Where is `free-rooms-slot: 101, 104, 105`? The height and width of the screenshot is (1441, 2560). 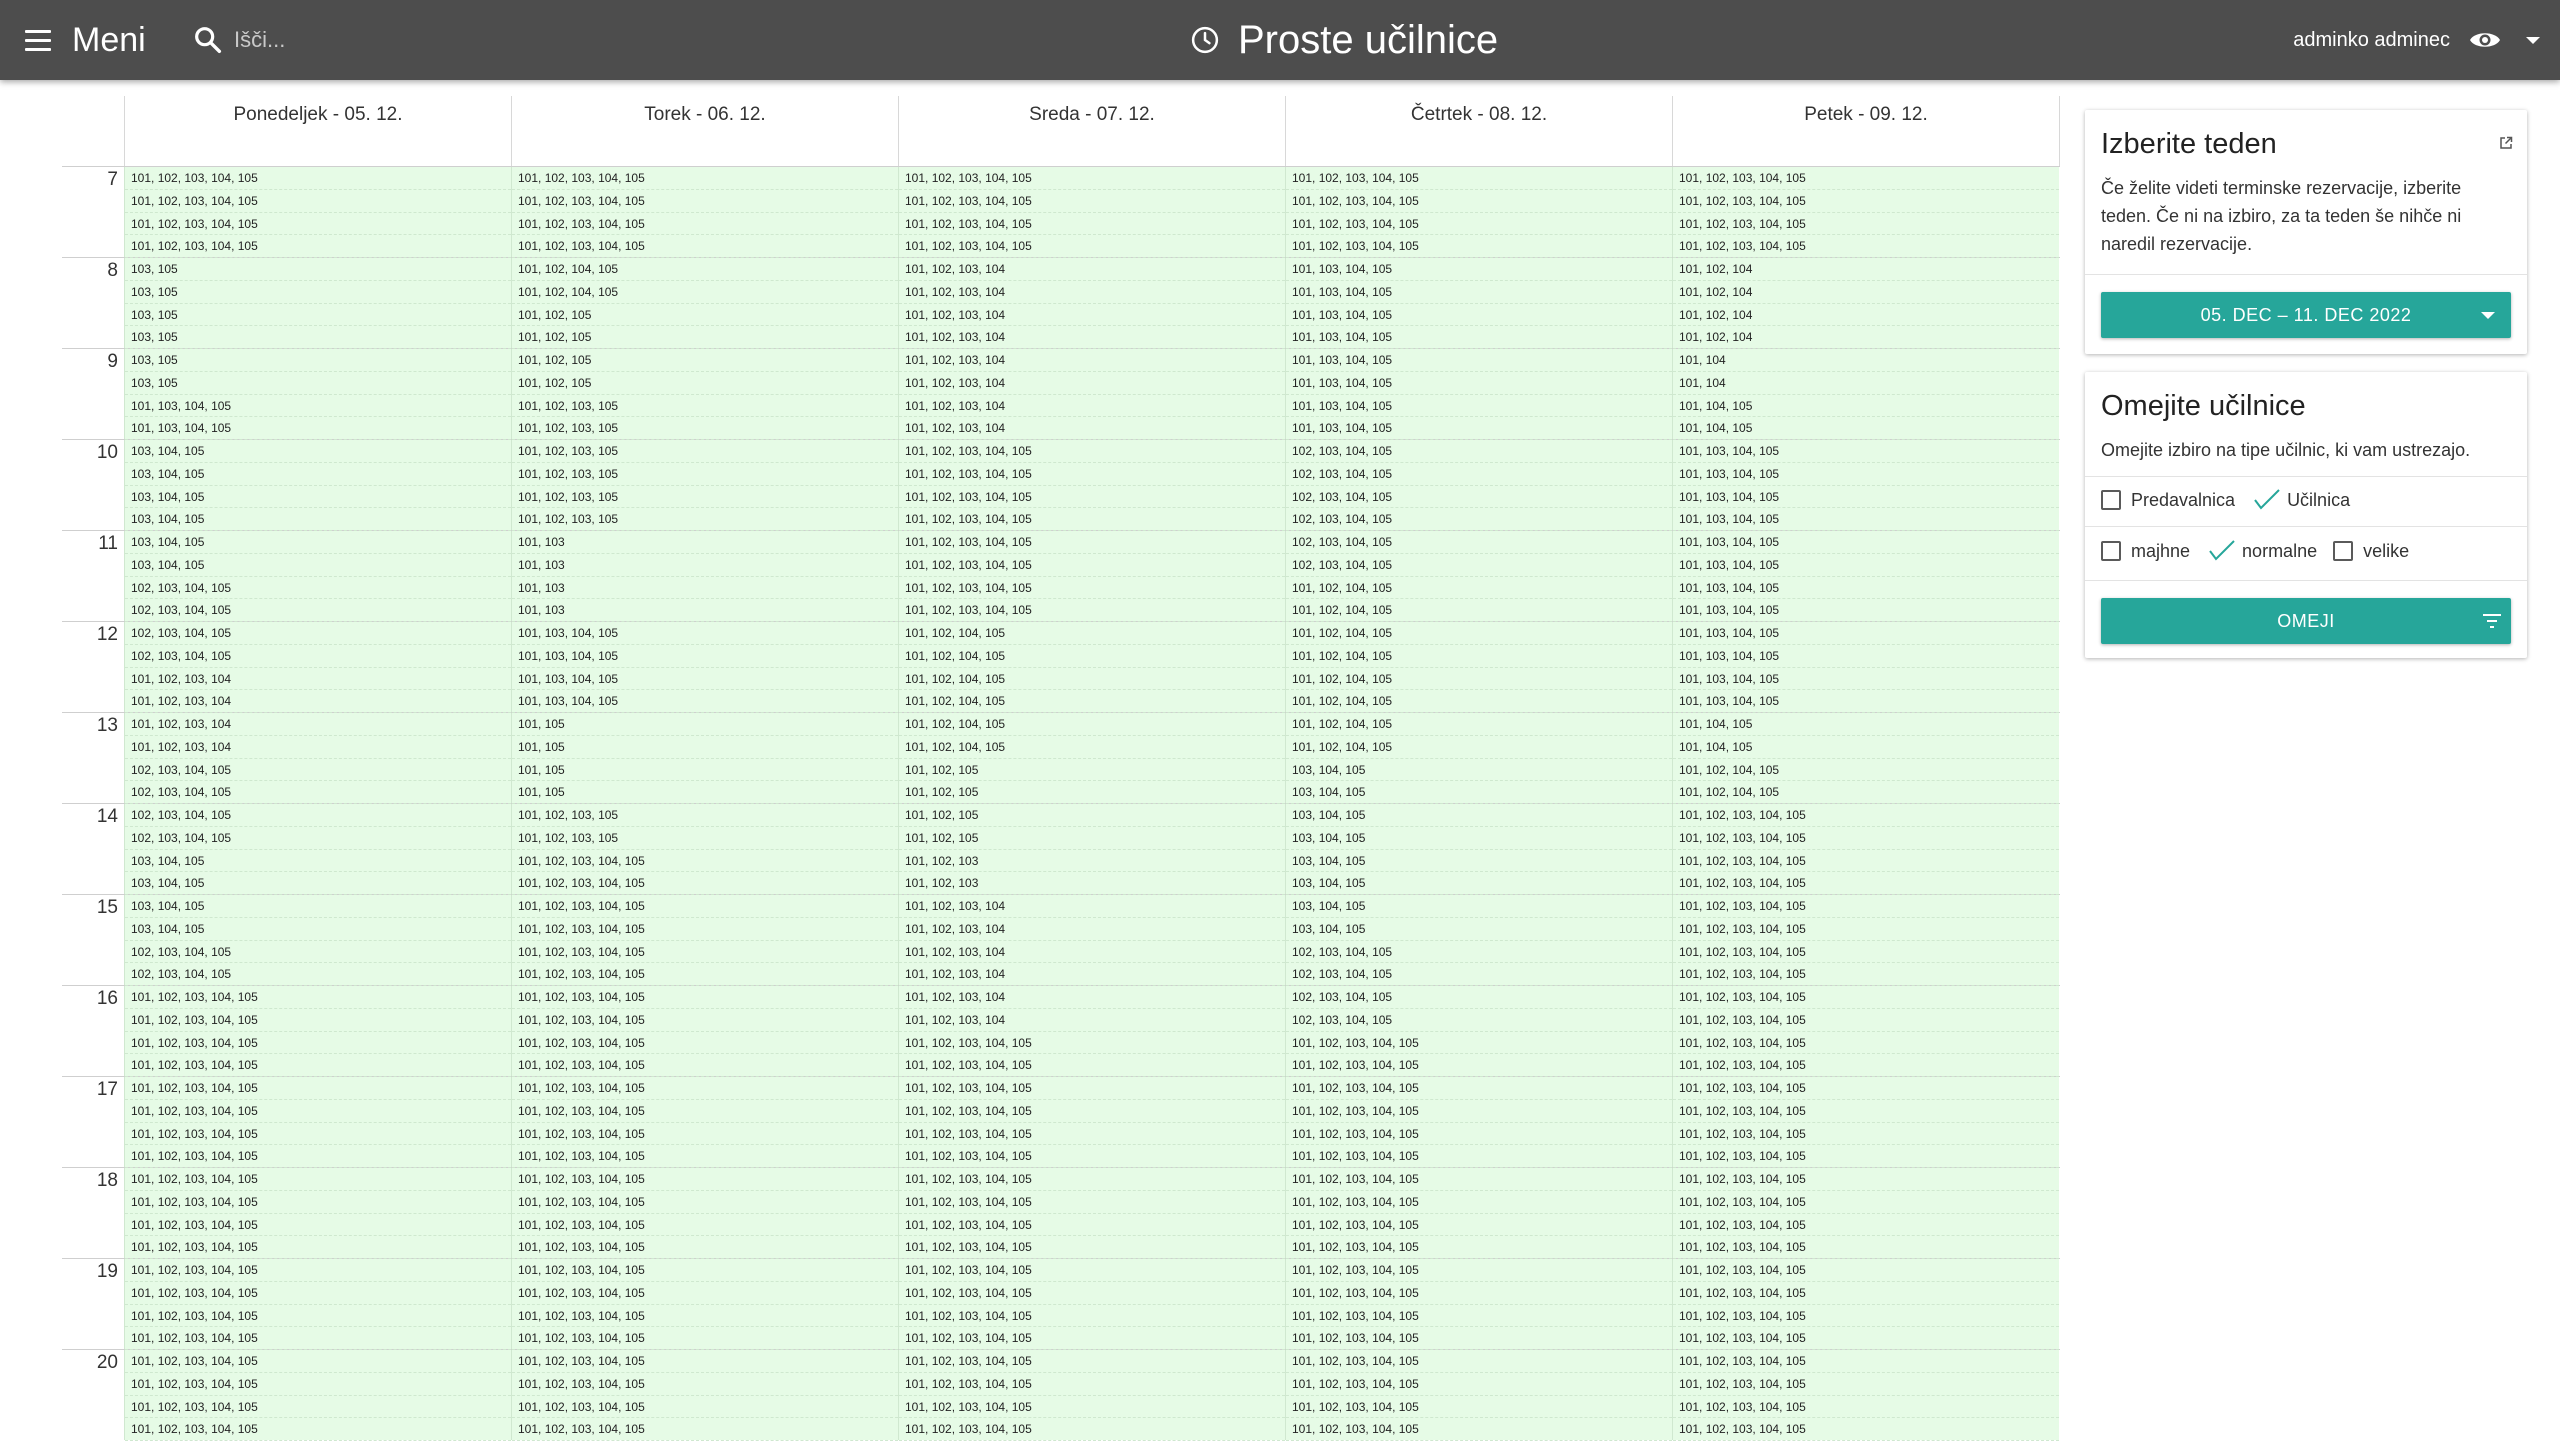
free-rooms-slot: 101, 104, 105 is located at coordinates (1866, 724).